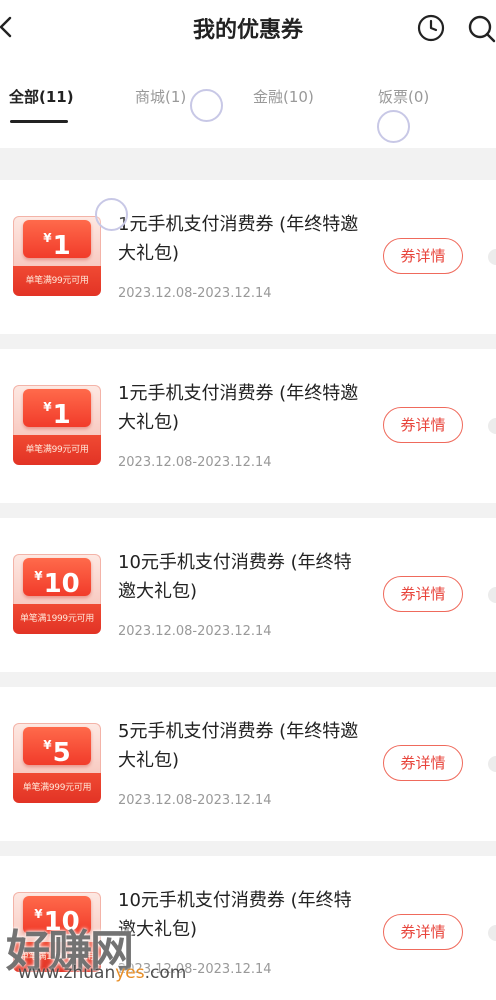 The width and height of the screenshot is (496, 1000). What do you see at coordinates (57, 619) in the screenshot?
I see `coupon-condition: 单笔满1999元可用` at bounding box center [57, 619].